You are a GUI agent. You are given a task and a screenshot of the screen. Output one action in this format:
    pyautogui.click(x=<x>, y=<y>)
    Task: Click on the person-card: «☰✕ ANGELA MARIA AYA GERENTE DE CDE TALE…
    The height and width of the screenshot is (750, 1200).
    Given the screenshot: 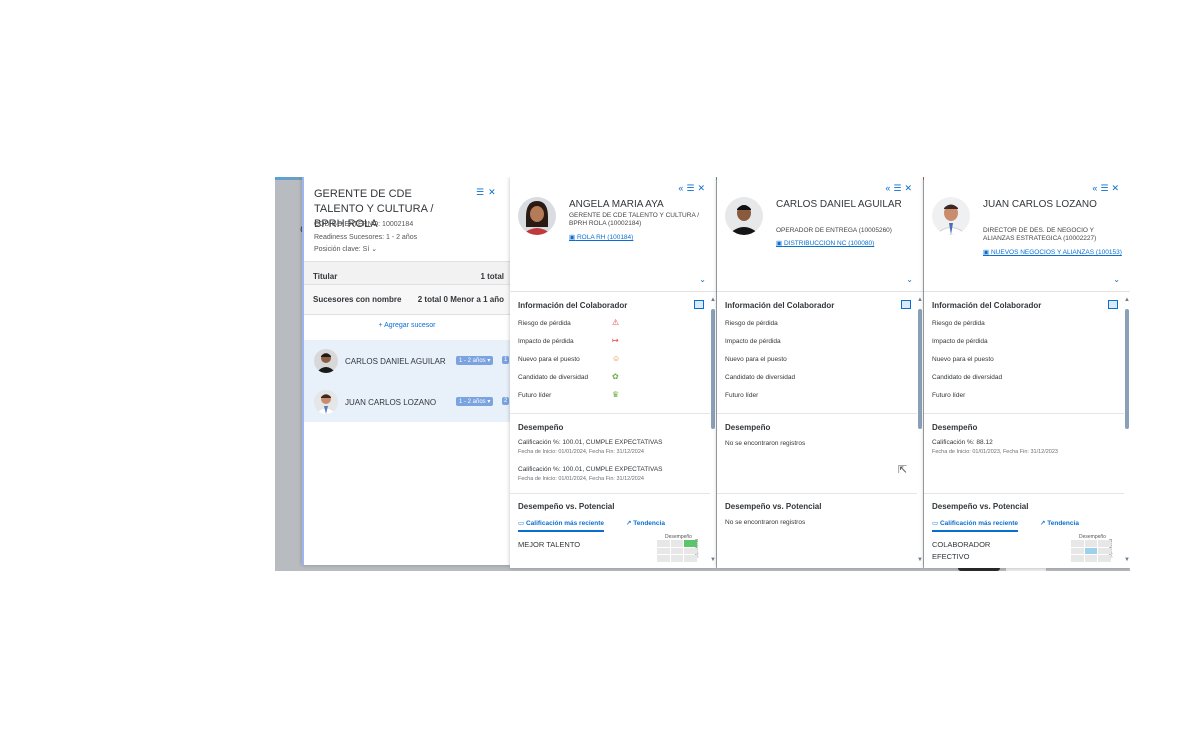 What is the action you would take?
    pyautogui.click(x=613, y=372)
    